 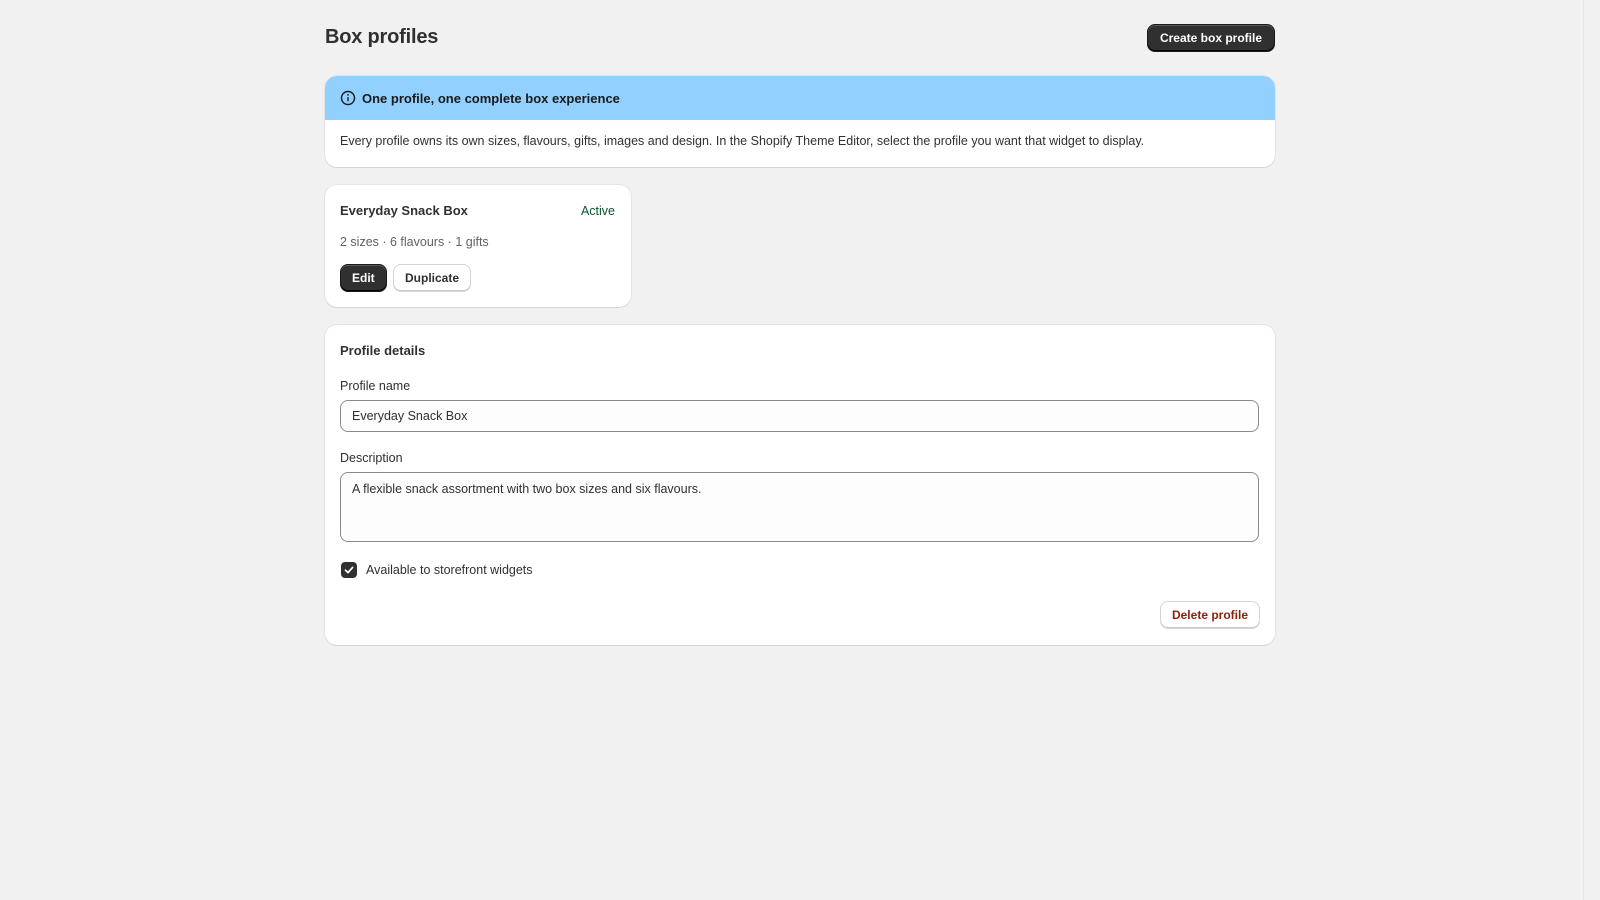 I want to click on storefront-checkbox, so click(x=349, y=570).